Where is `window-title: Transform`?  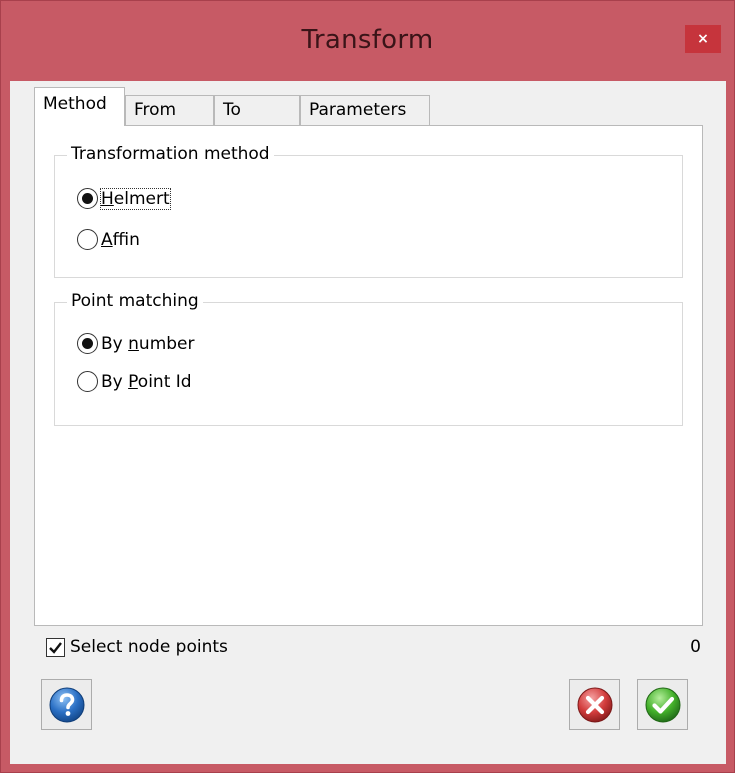 window-title: Transform is located at coordinates (367, 40).